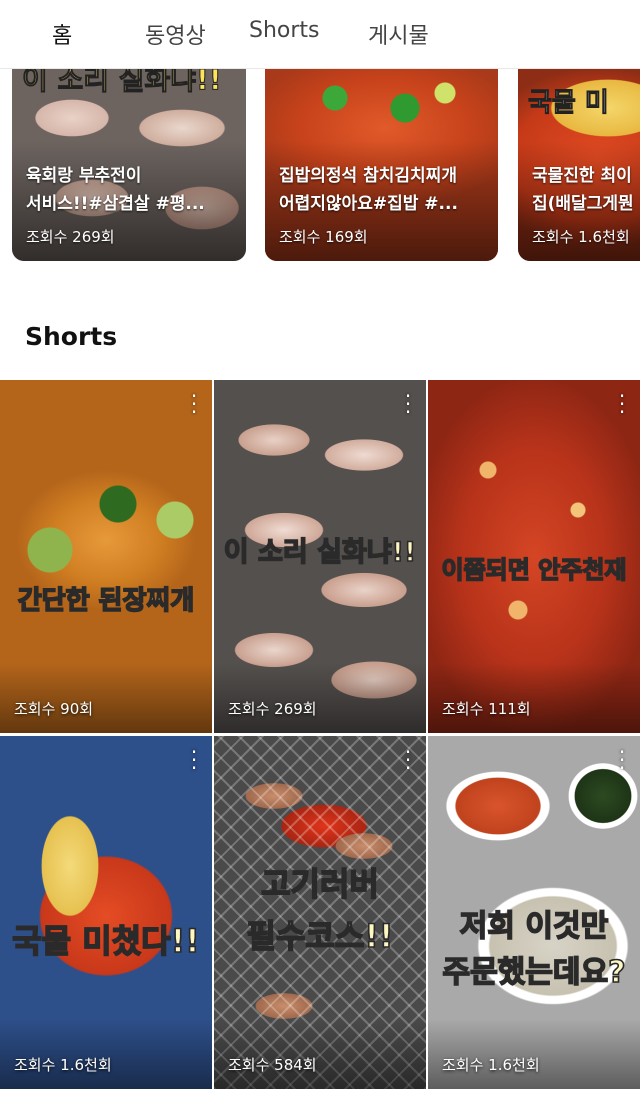 This screenshot has width=640, height=1105. What do you see at coordinates (62, 34) in the screenshot?
I see `tab-home: 홈` at bounding box center [62, 34].